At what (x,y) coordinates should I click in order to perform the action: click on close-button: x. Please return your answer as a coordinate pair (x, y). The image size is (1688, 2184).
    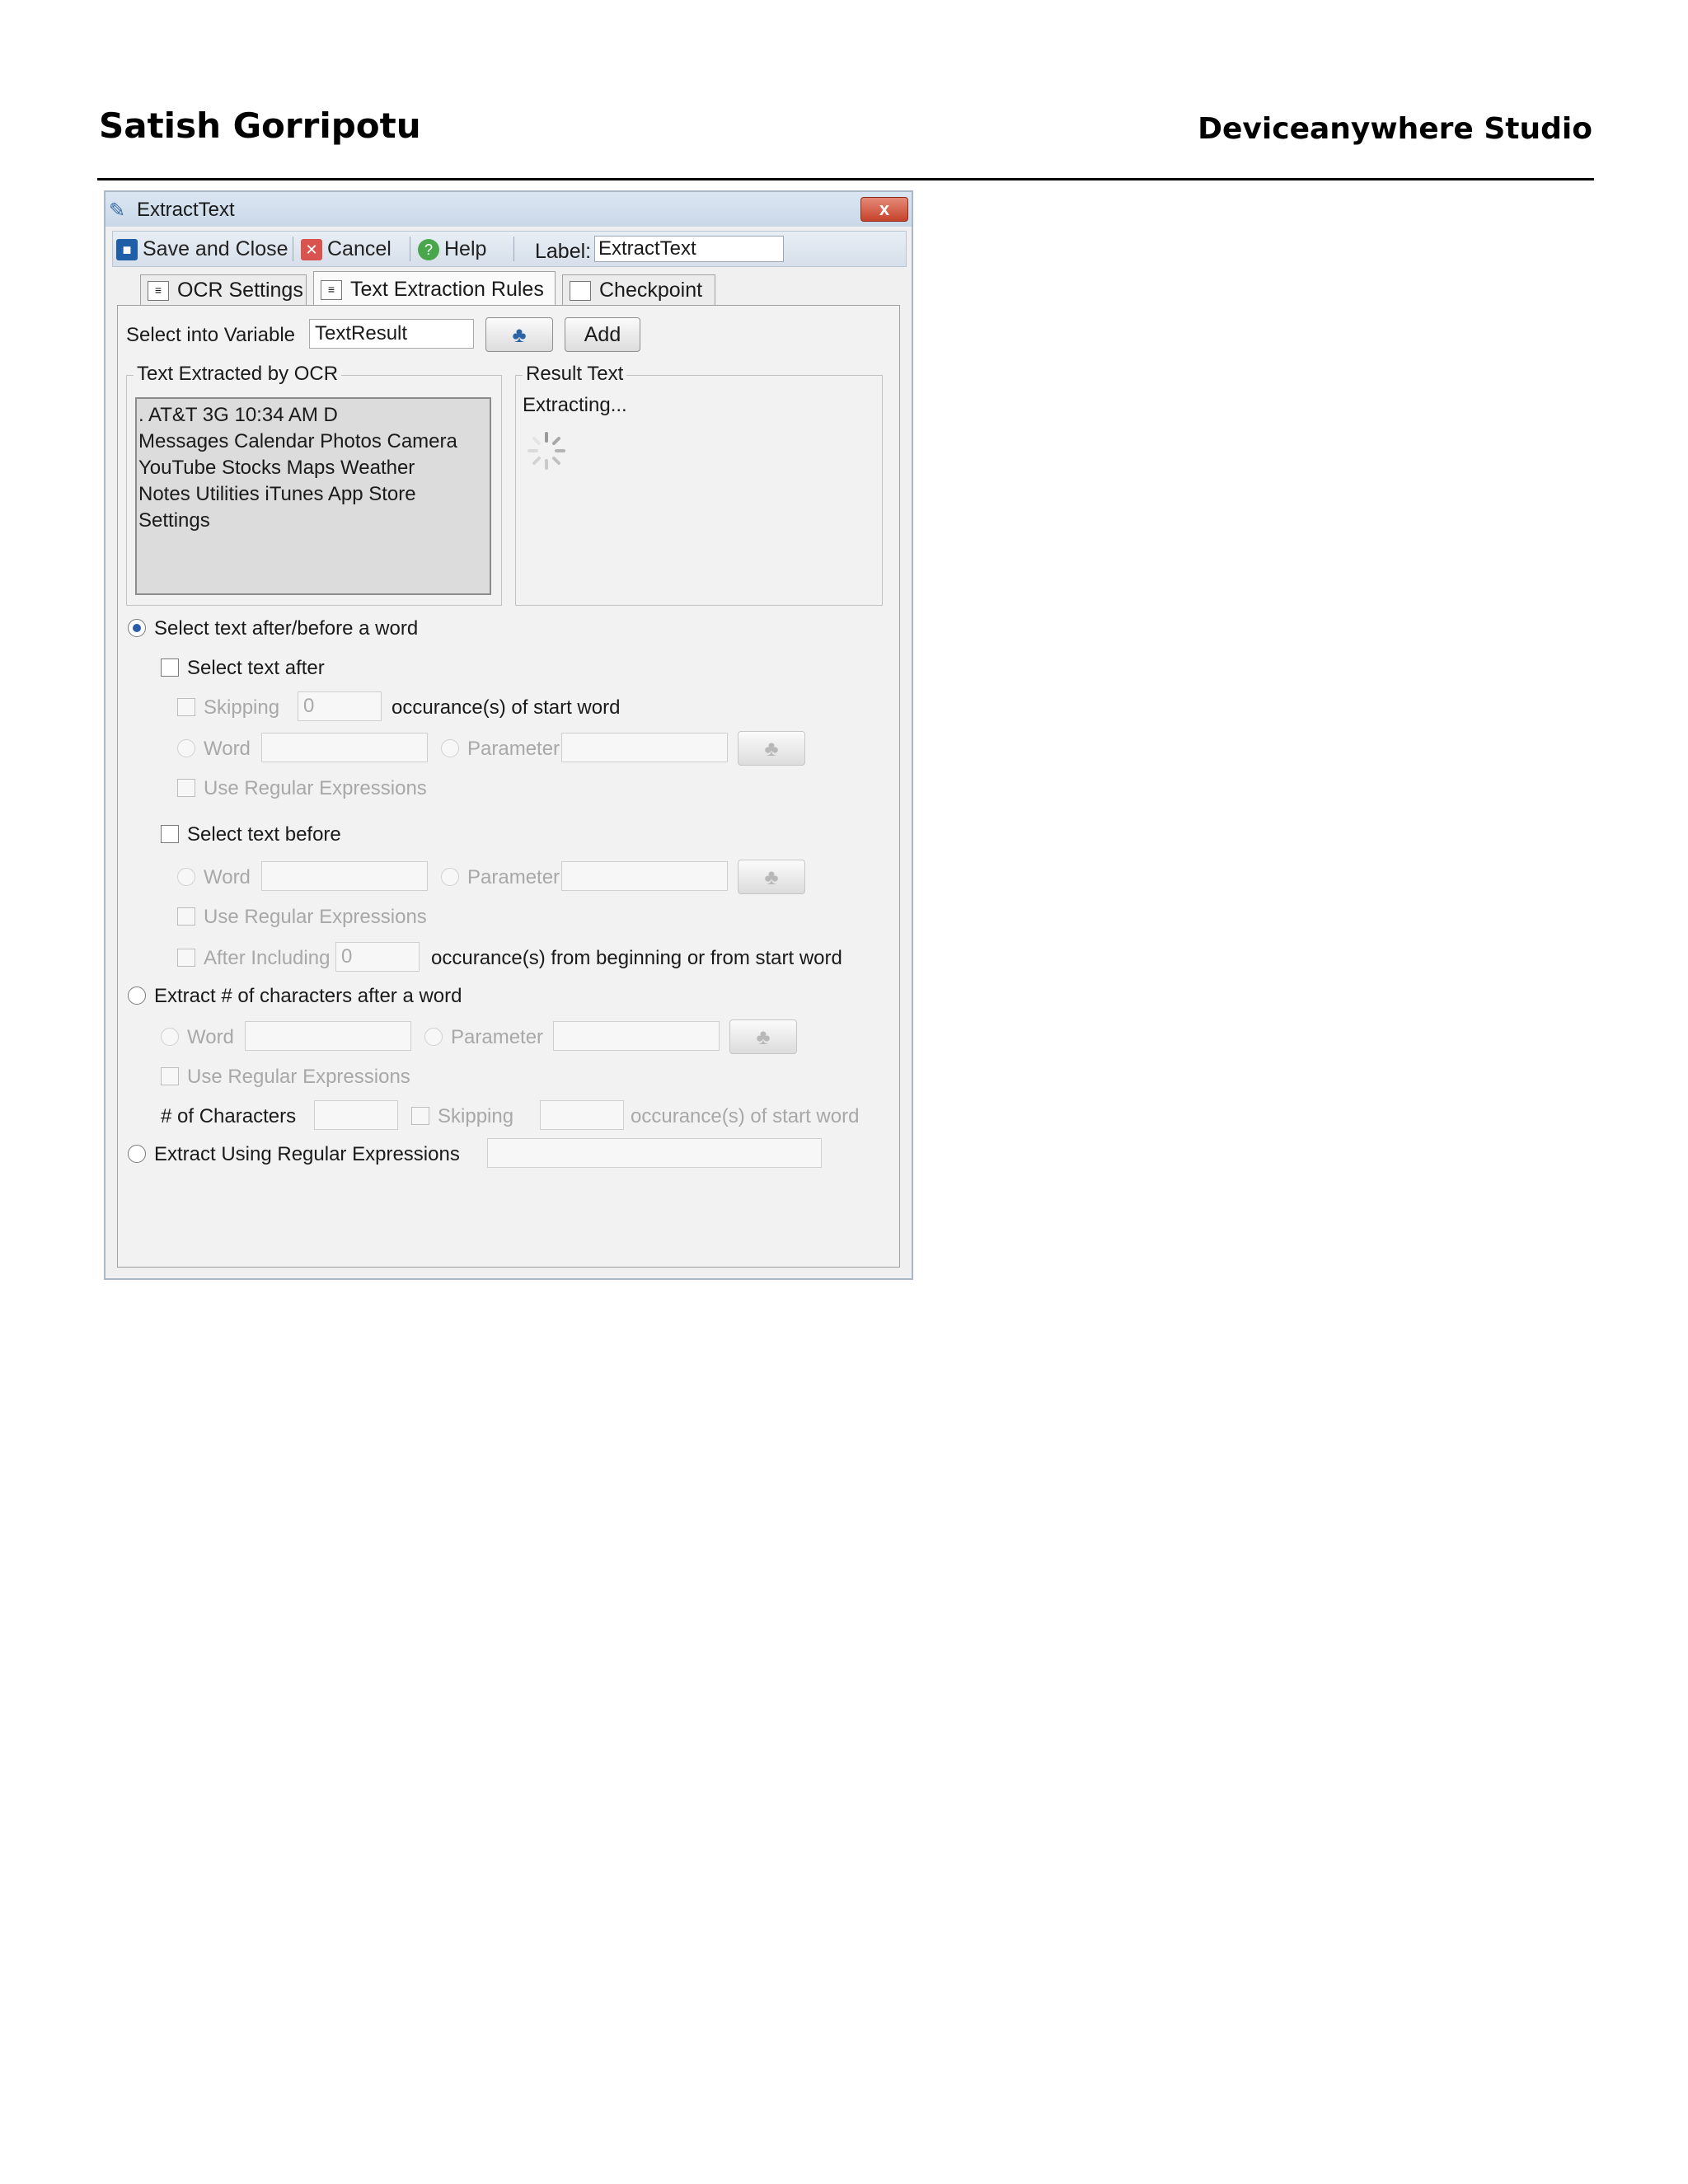
    Looking at the image, I should click on (884, 209).